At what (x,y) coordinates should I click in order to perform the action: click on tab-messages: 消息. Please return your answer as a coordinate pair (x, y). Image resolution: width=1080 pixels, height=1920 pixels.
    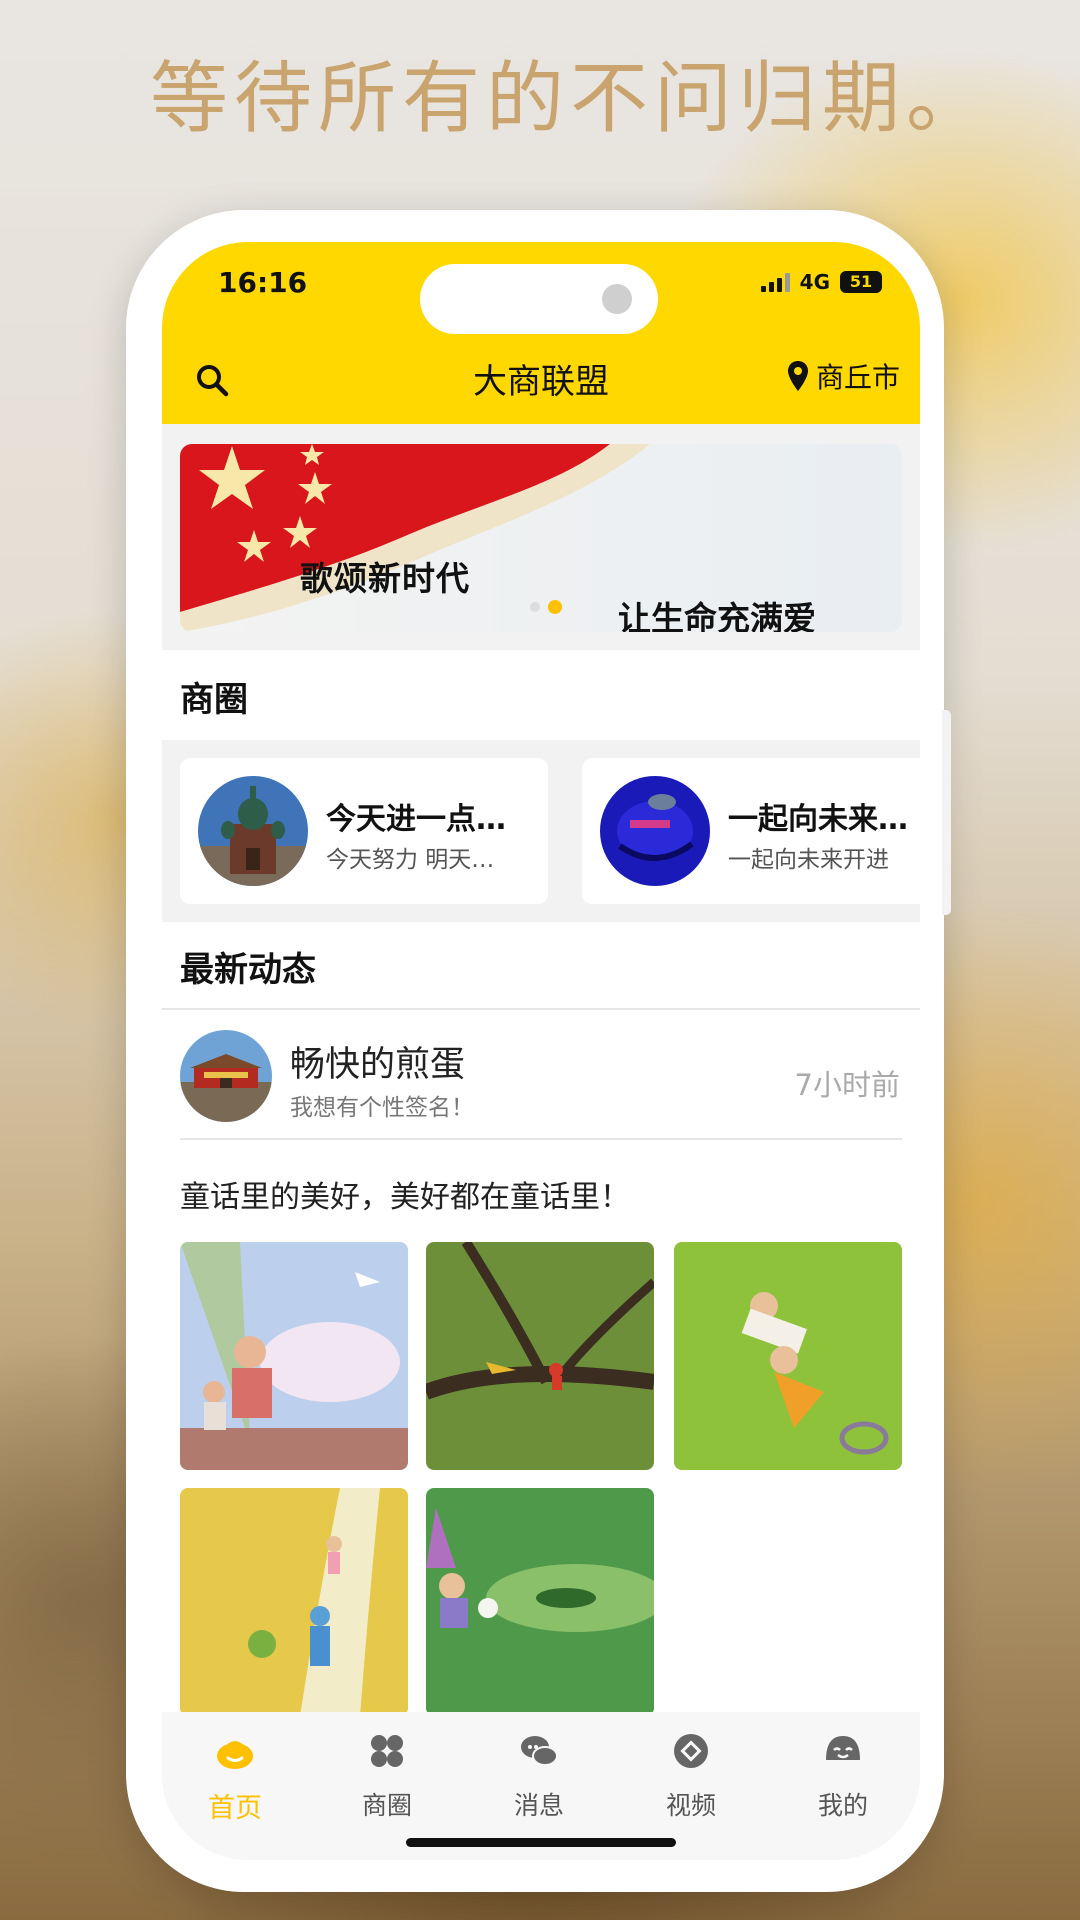
    Looking at the image, I should click on (539, 1776).